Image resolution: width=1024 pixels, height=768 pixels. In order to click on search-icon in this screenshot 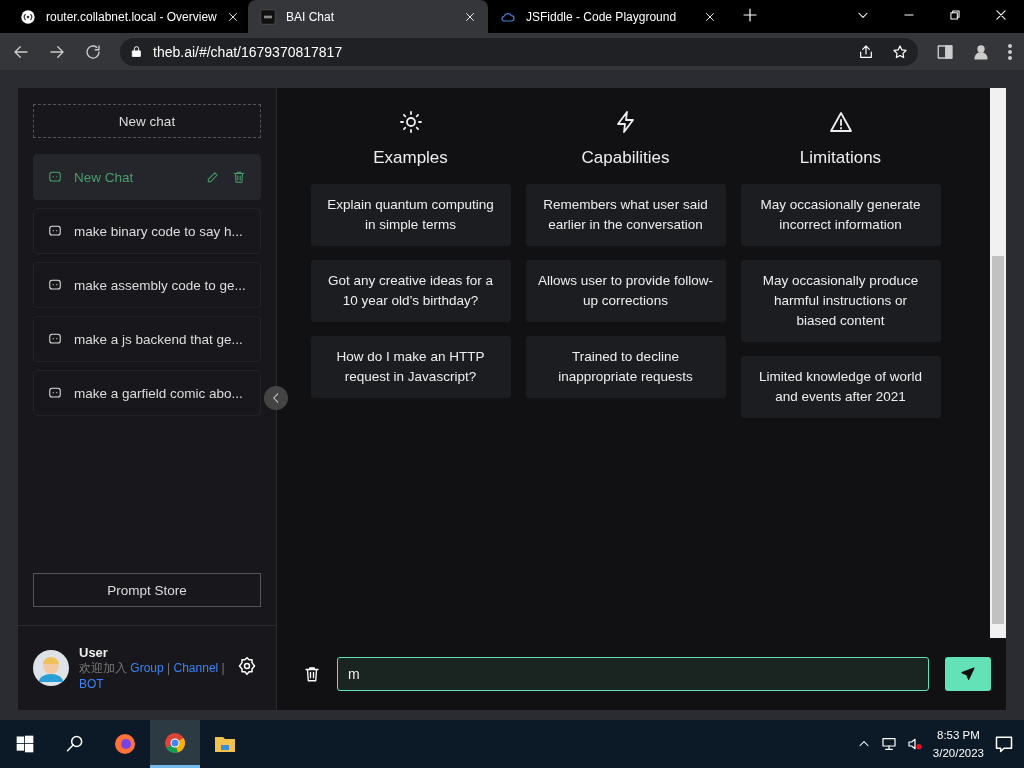, I will do `click(75, 744)`.